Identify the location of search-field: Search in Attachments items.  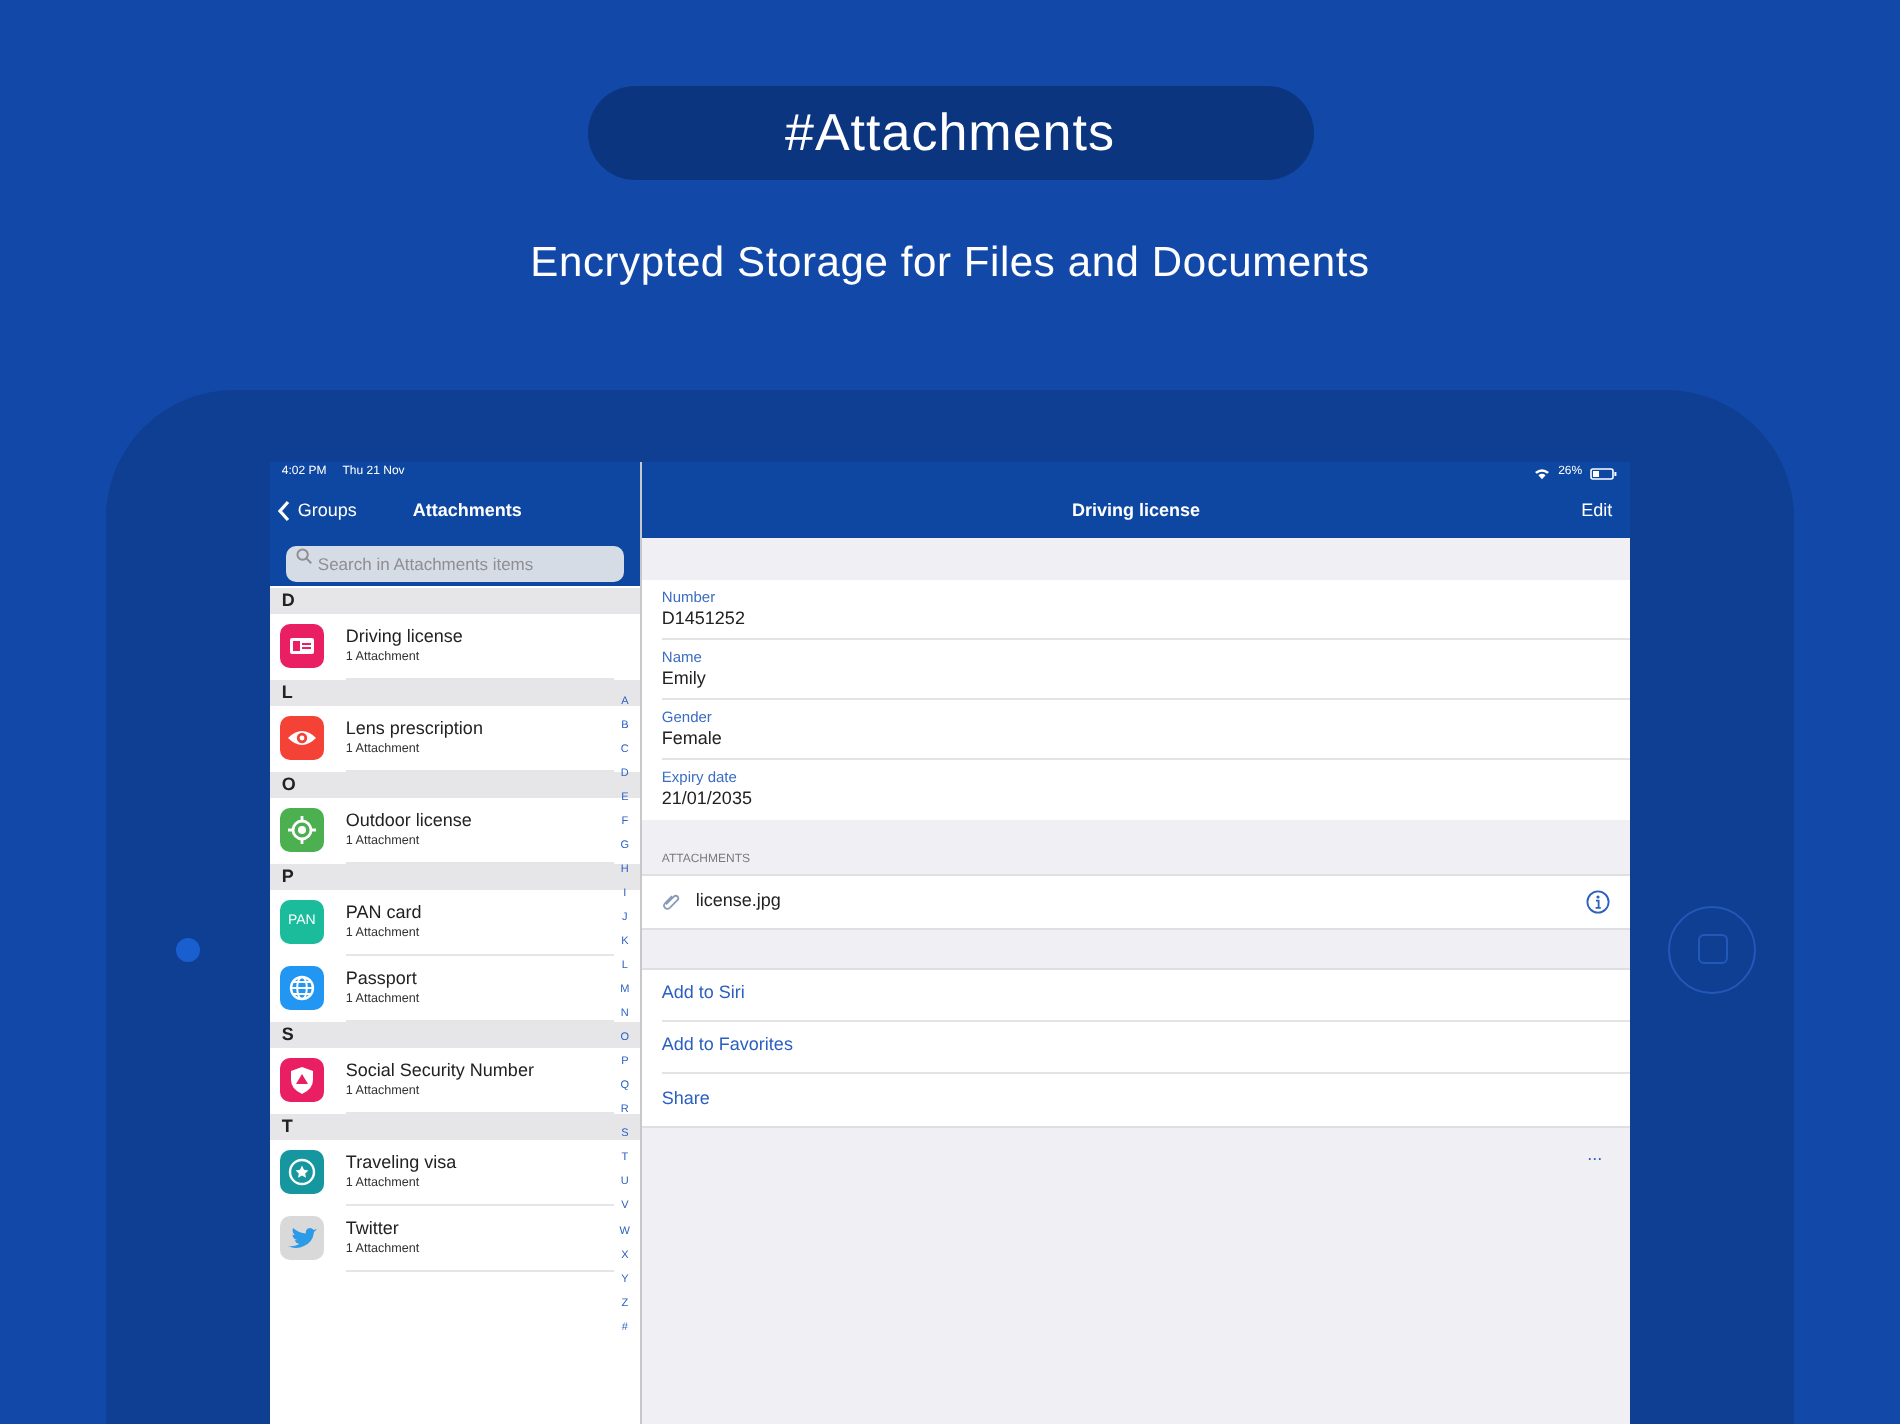
(454, 563).